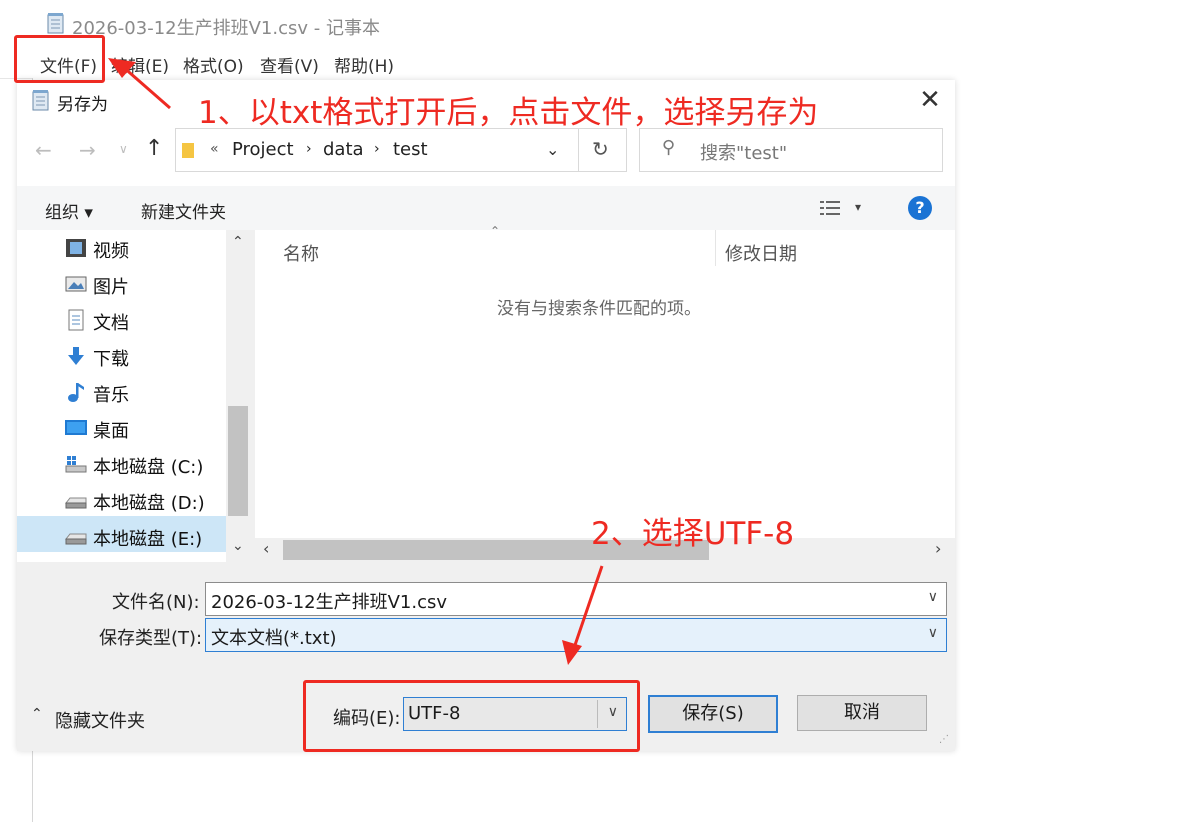 The width and height of the screenshot is (1201, 822). I want to click on annotation-step-1: 1、以txt格式打开后，点击文件，选择另存为, so click(508, 113).